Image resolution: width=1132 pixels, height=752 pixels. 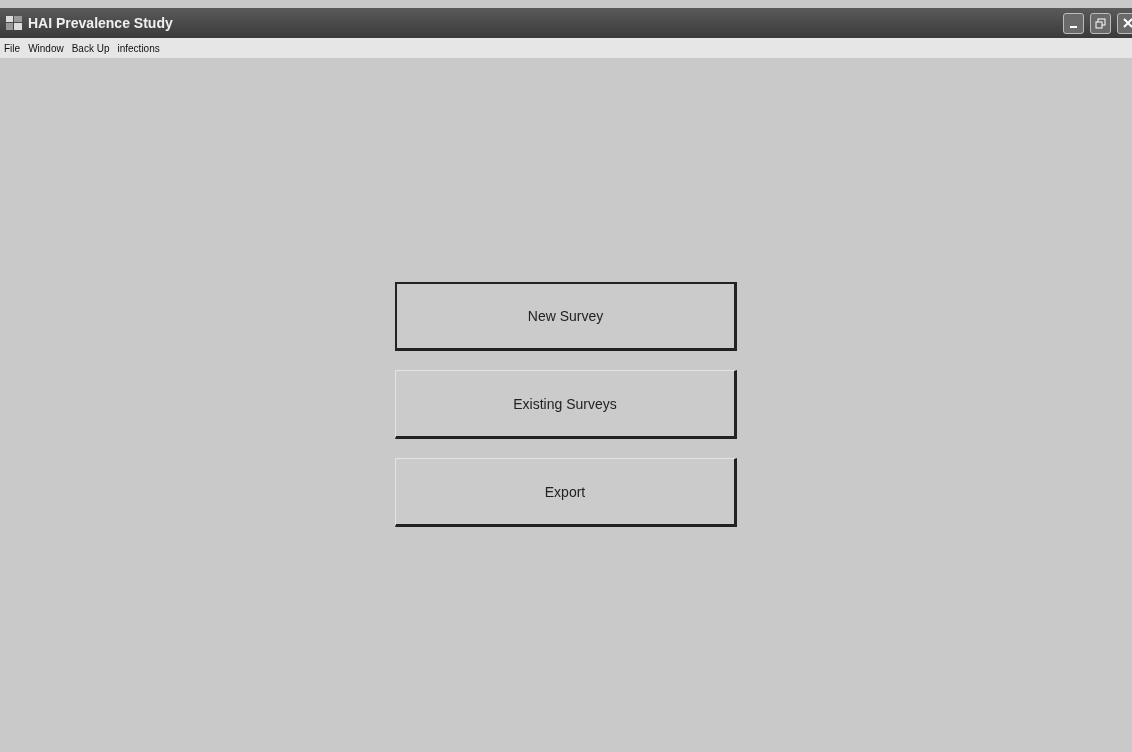 What do you see at coordinates (46, 48) in the screenshot?
I see `menu-item: Window` at bounding box center [46, 48].